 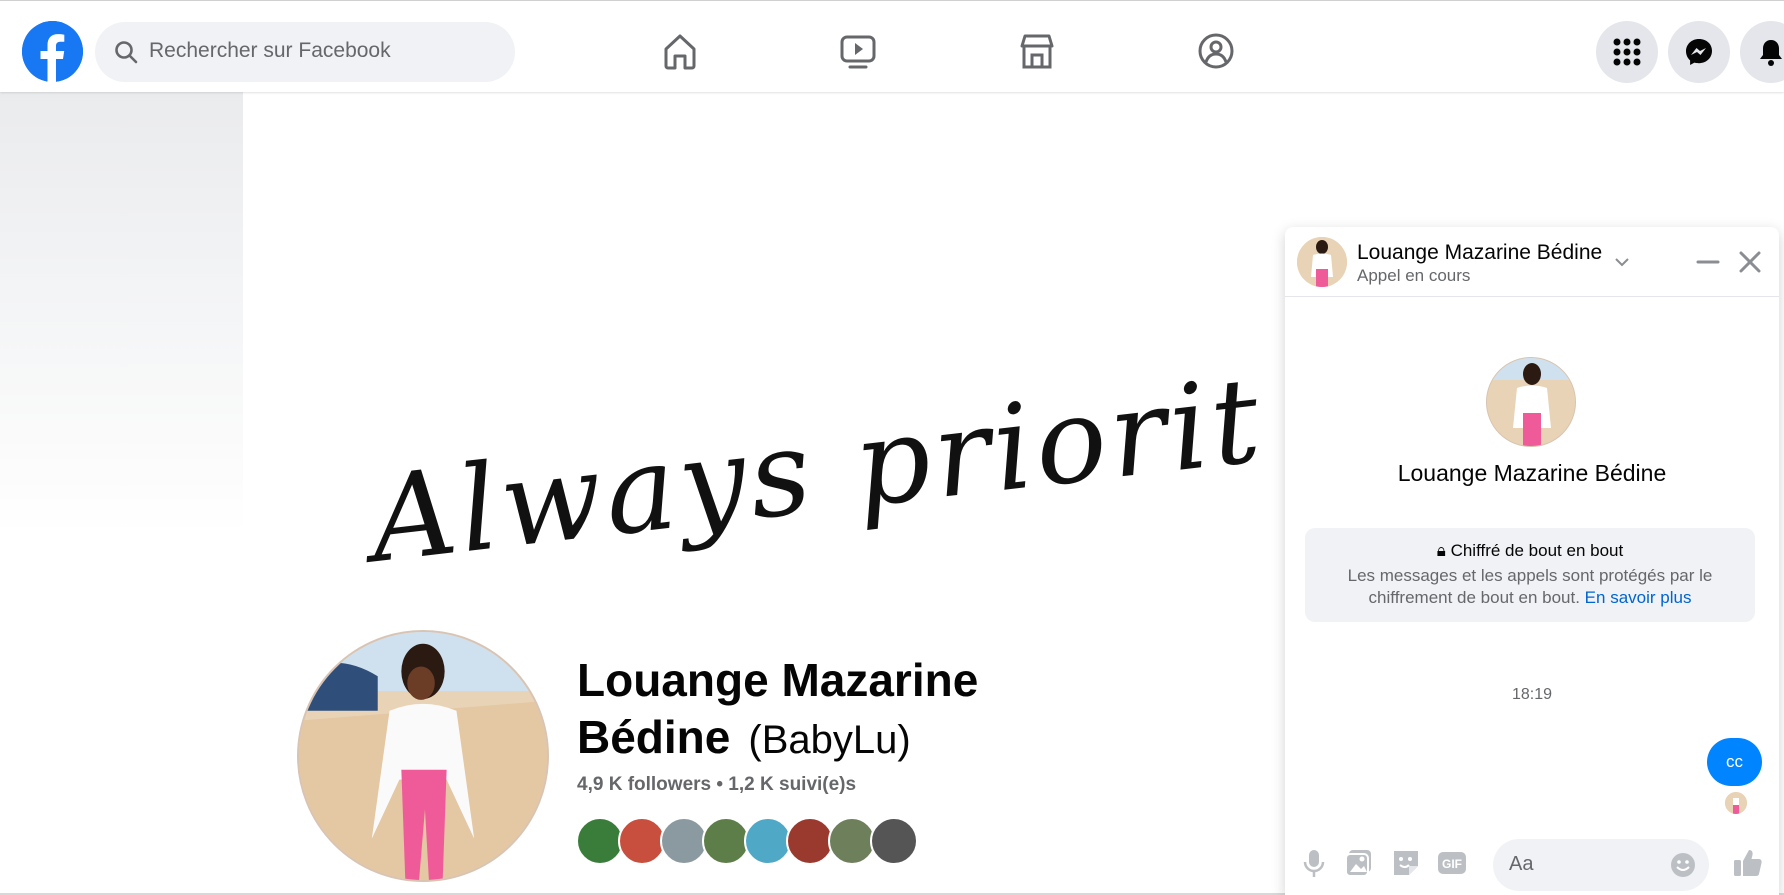 I want to click on search-bar: Rechercher sur Facebook, so click(x=305, y=52).